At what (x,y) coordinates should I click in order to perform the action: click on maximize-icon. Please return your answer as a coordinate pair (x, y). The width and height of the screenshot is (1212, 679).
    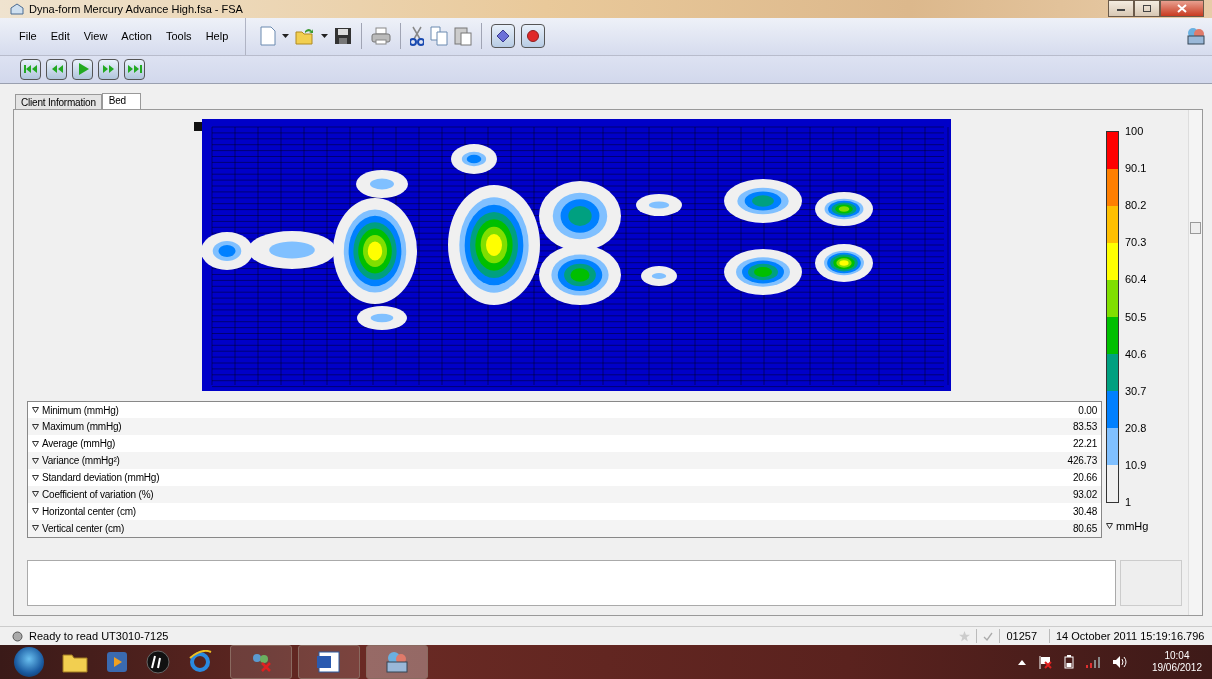
    Looking at the image, I should click on (1147, 8).